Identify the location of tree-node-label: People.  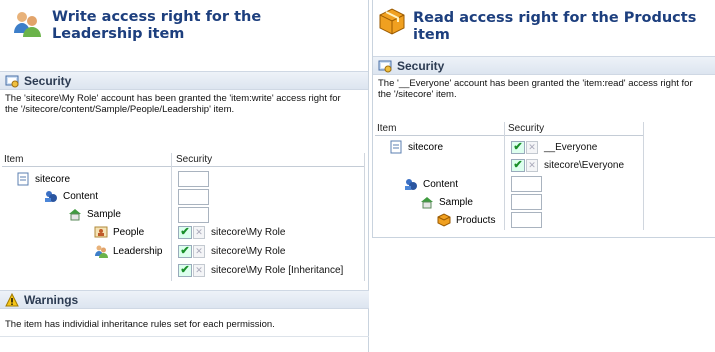
(129, 232).